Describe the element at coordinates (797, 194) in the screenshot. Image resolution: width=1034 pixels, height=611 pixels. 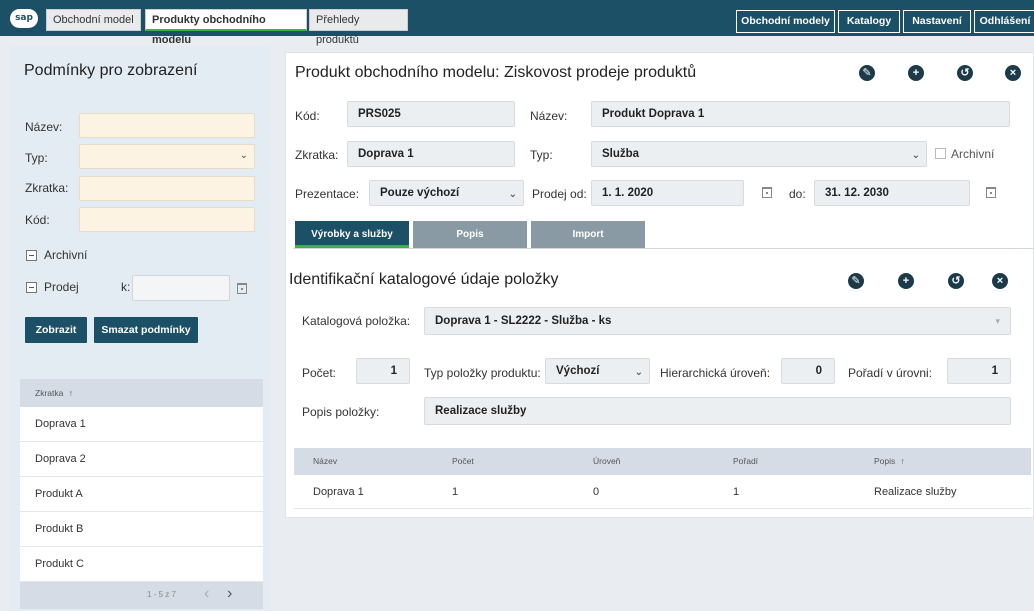
I see `do-label: do:` at that location.